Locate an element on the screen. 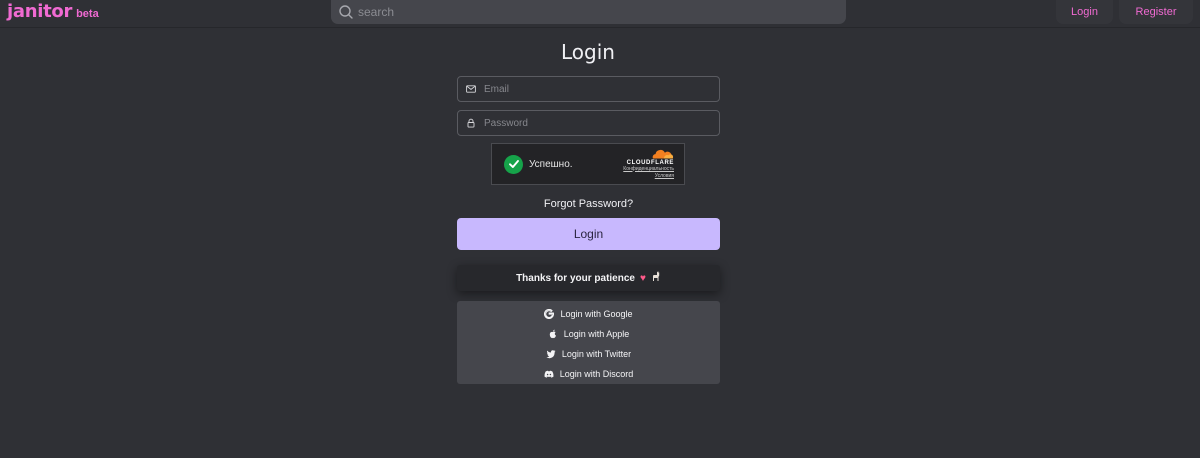 This screenshot has width=1200, height=458. privacy-link: Конфиденциальность is located at coordinates (648, 169).